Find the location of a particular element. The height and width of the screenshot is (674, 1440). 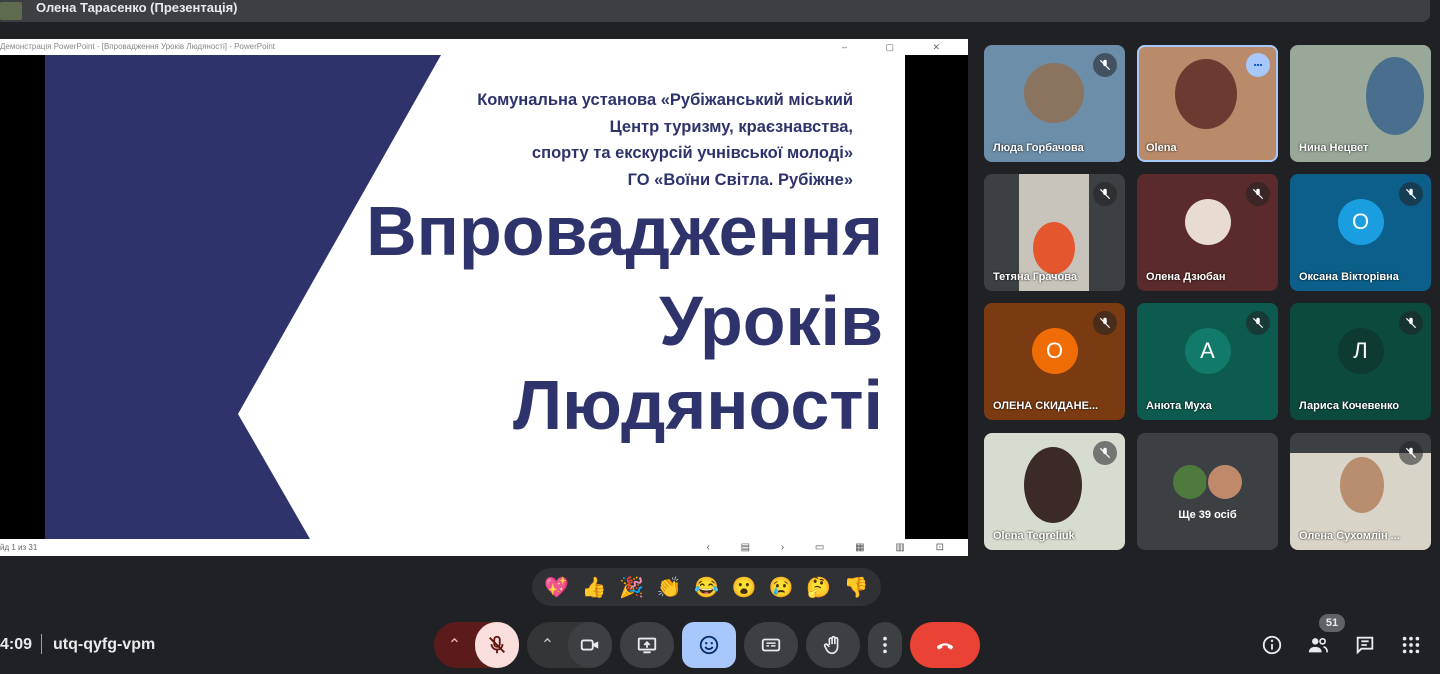

activities-button is located at coordinates (1411, 645).